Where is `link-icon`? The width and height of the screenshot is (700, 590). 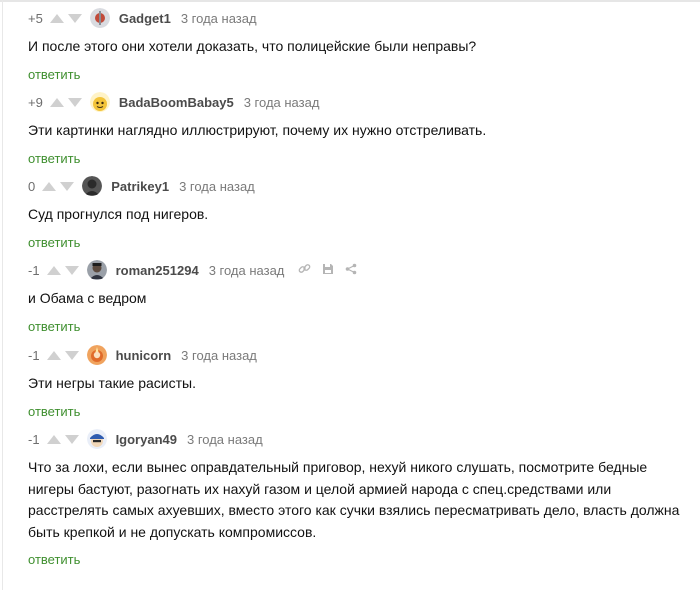 link-icon is located at coordinates (304, 270).